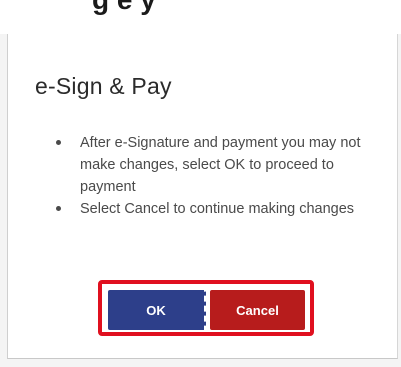  Describe the element at coordinates (124, 8) in the screenshot. I see `background-header-text: g e y` at that location.